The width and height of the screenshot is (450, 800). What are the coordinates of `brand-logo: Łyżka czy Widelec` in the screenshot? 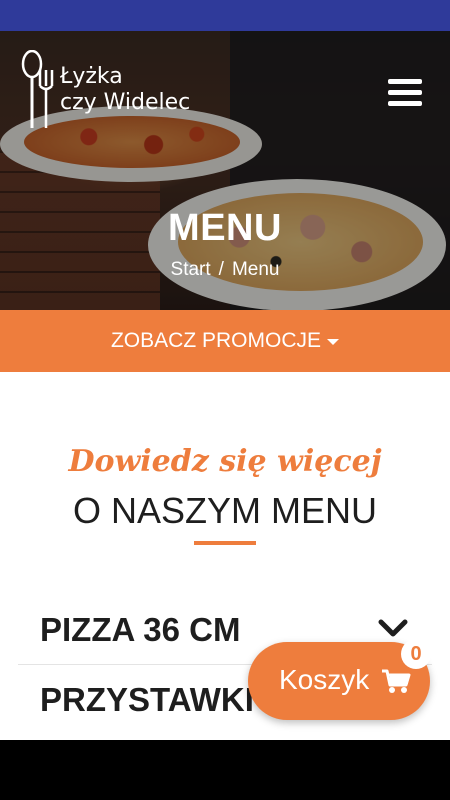 It's located at (115, 90).